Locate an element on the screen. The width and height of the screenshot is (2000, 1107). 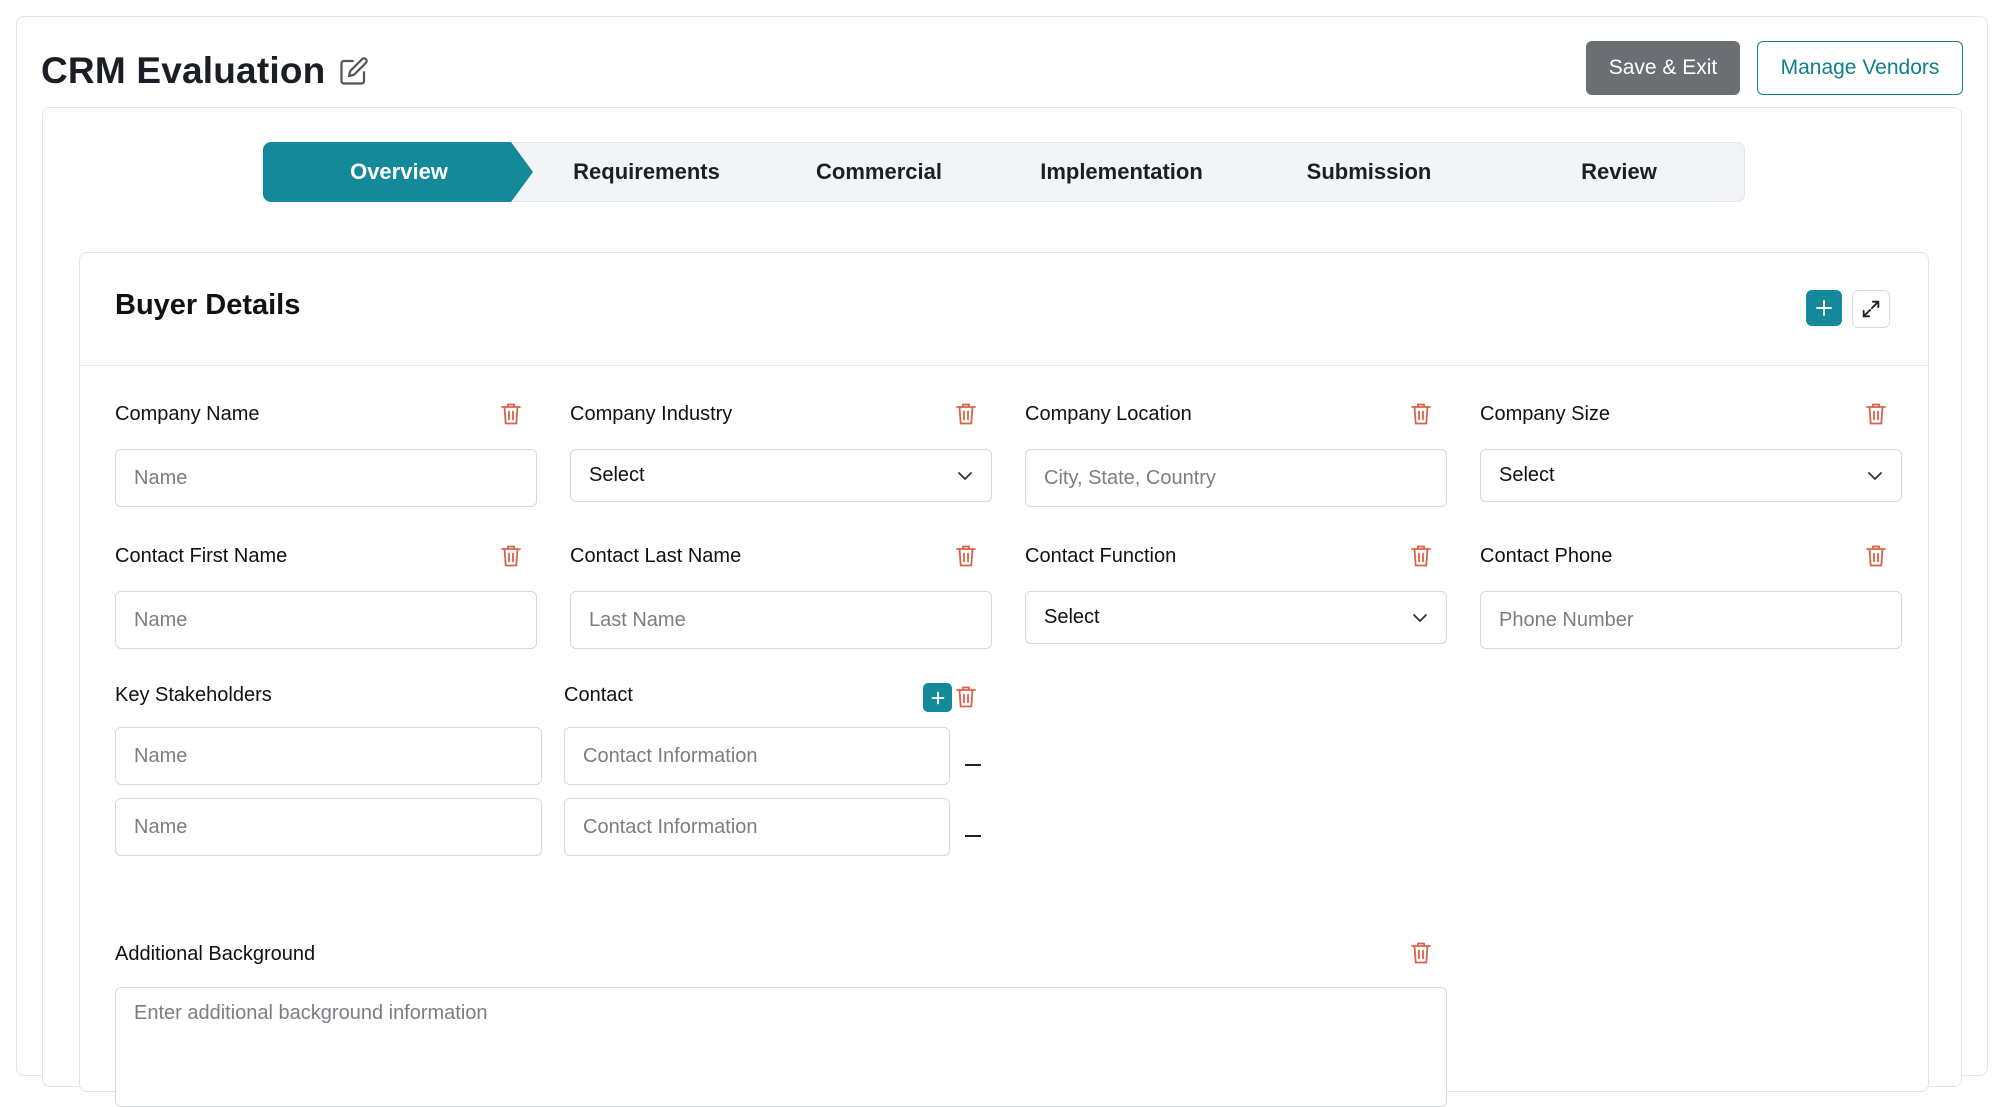
expand-icon is located at coordinates (1871, 309).